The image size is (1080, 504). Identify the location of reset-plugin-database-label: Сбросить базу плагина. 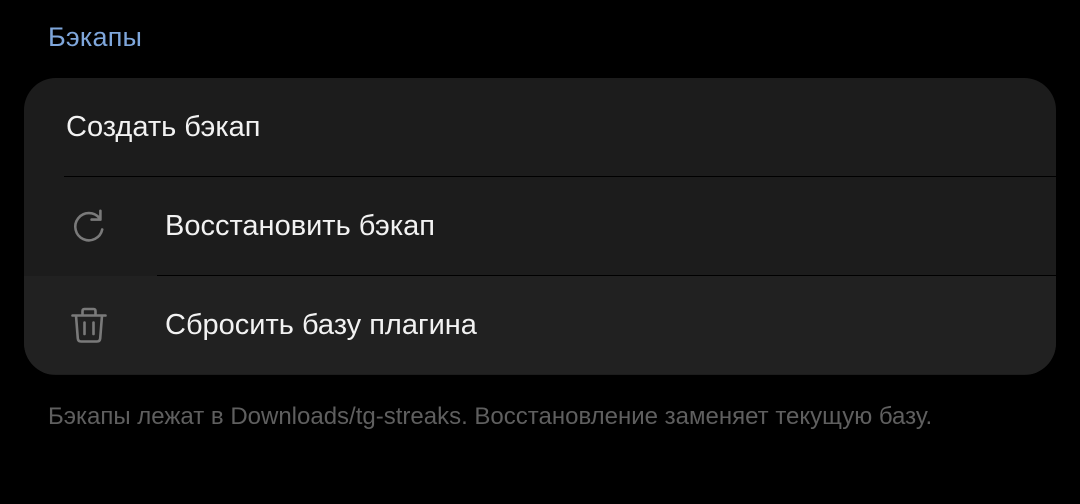
(321, 324).